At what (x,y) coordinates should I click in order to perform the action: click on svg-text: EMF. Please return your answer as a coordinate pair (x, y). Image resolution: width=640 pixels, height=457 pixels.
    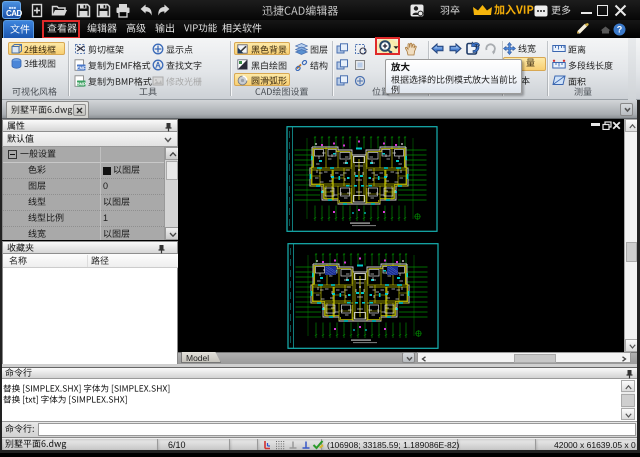
    Looking at the image, I should click on (81, 67).